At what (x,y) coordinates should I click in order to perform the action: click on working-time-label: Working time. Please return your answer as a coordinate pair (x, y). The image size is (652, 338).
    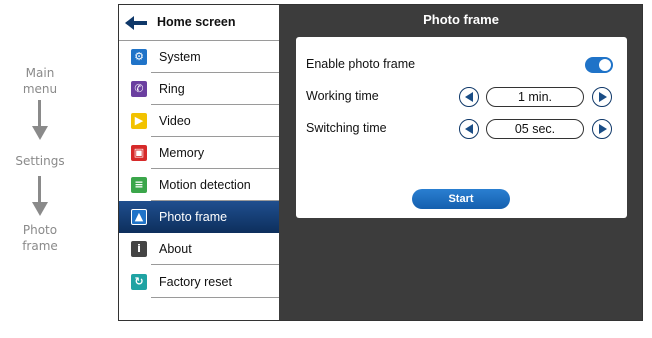
    Looking at the image, I should click on (342, 96).